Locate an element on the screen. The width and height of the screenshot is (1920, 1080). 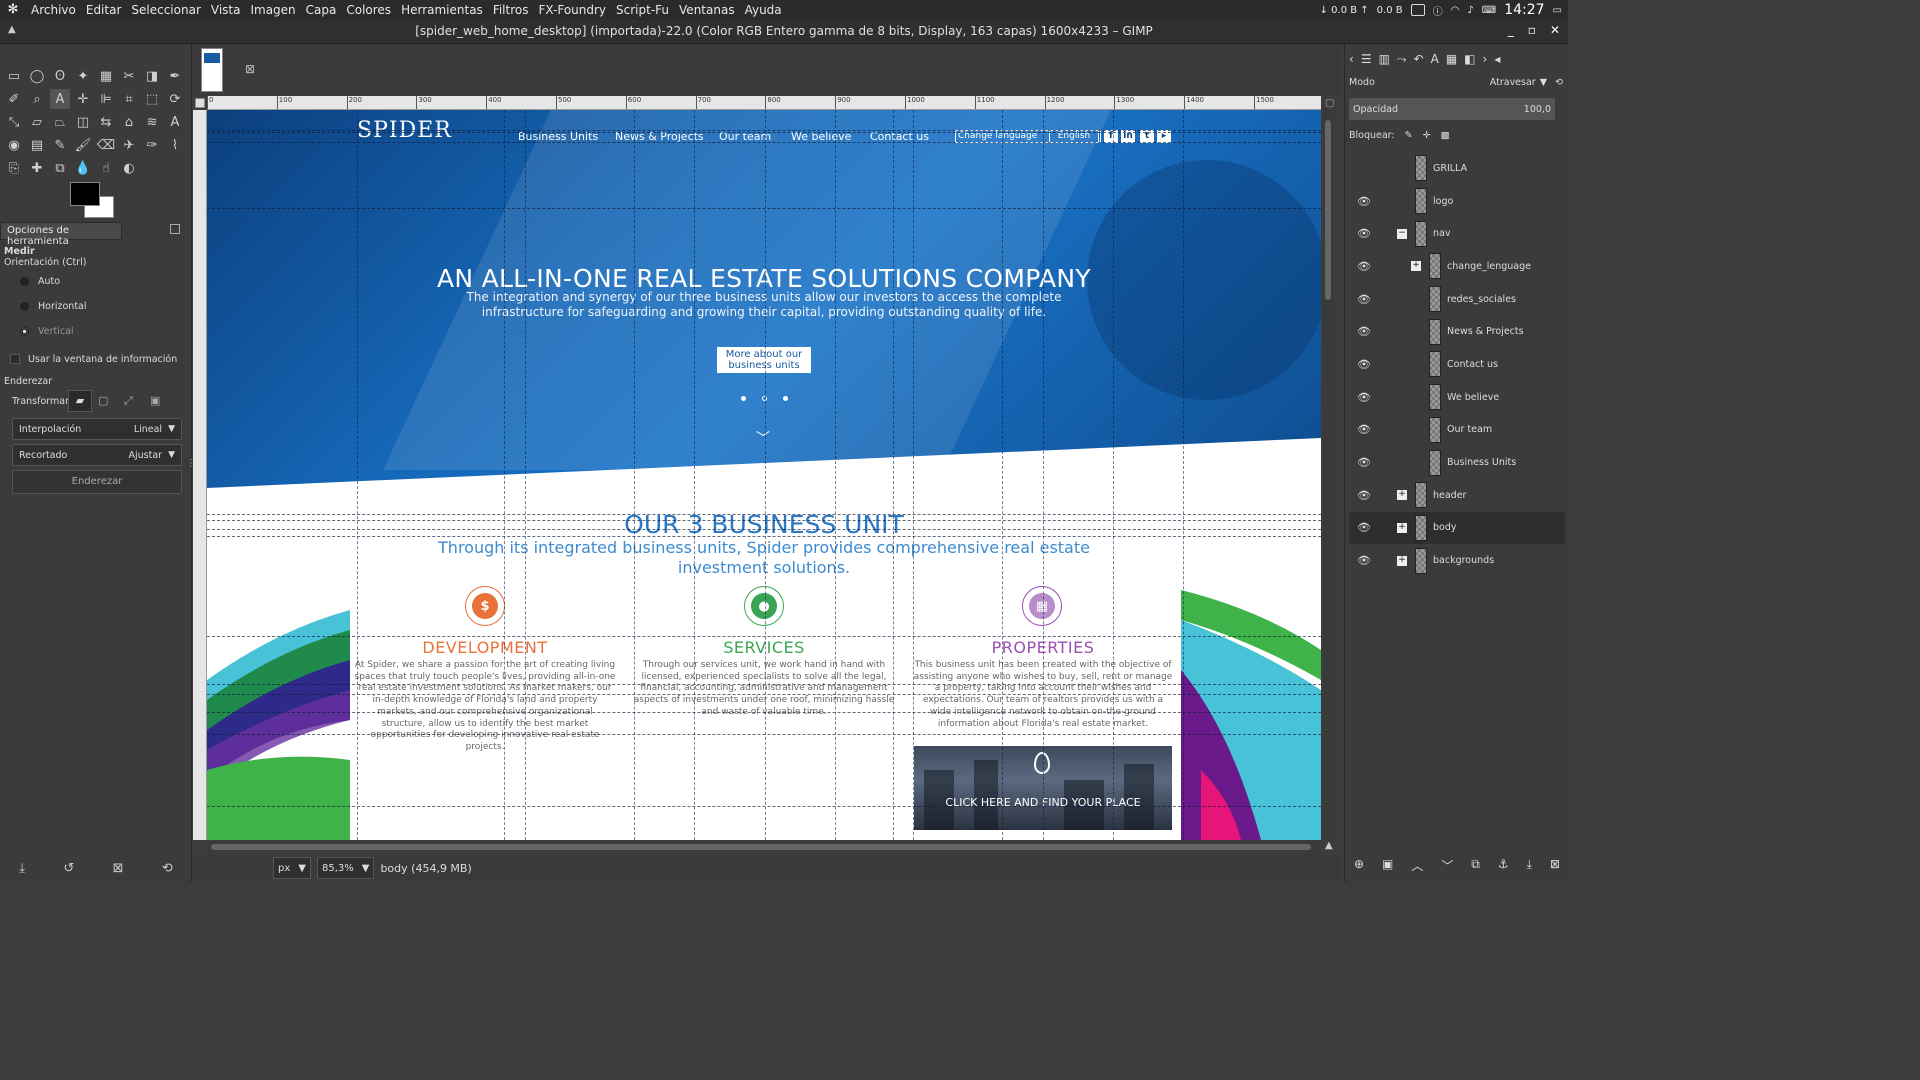
opacity-slider: Opacidad 100,0 is located at coordinates (1452, 109).